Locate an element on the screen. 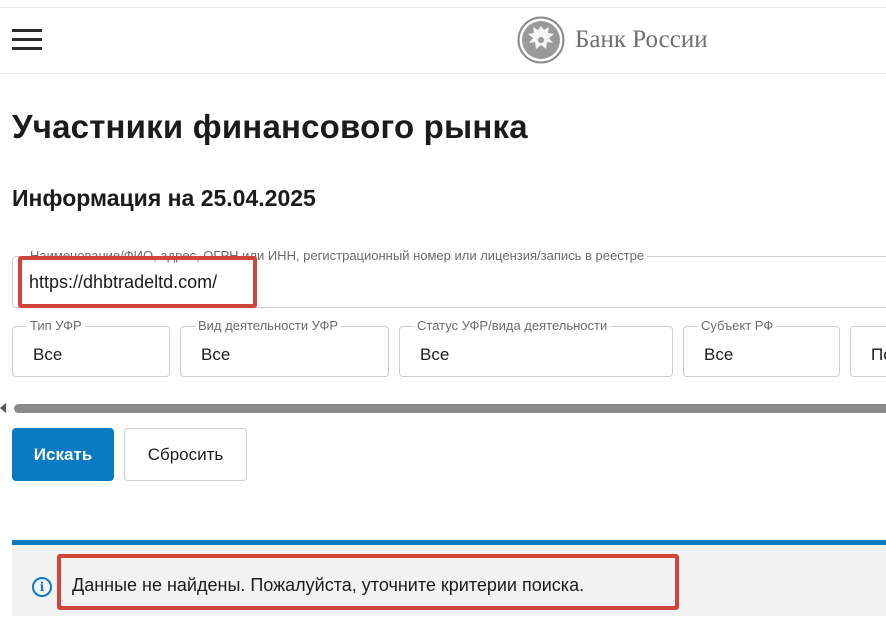 Image resolution: width=886 pixels, height=641 pixels. region-select: Субъект РФ Все is located at coordinates (761, 348).